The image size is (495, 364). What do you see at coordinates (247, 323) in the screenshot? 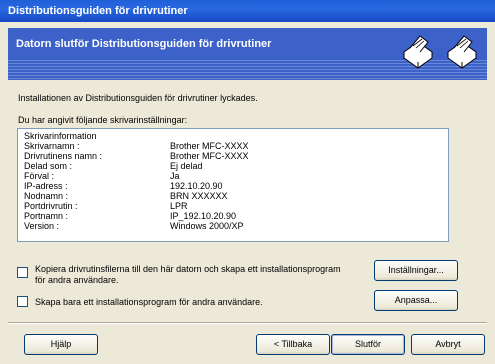
I see `footer-separator` at bounding box center [247, 323].